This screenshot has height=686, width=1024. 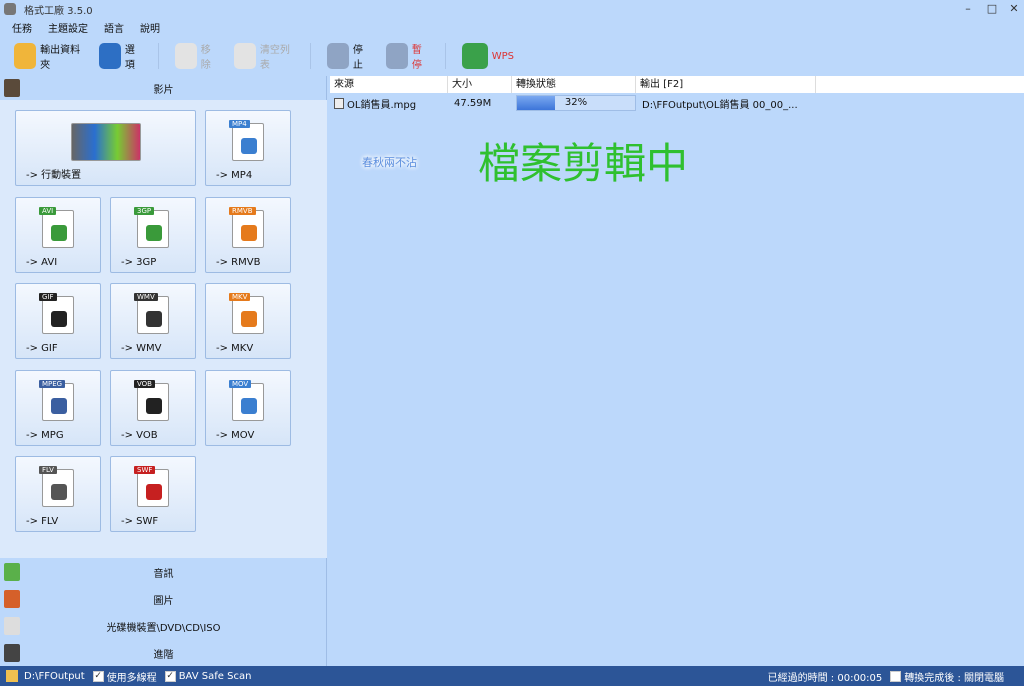 What do you see at coordinates (144, 384) in the screenshot?
I see `format-tag: VOB` at bounding box center [144, 384].